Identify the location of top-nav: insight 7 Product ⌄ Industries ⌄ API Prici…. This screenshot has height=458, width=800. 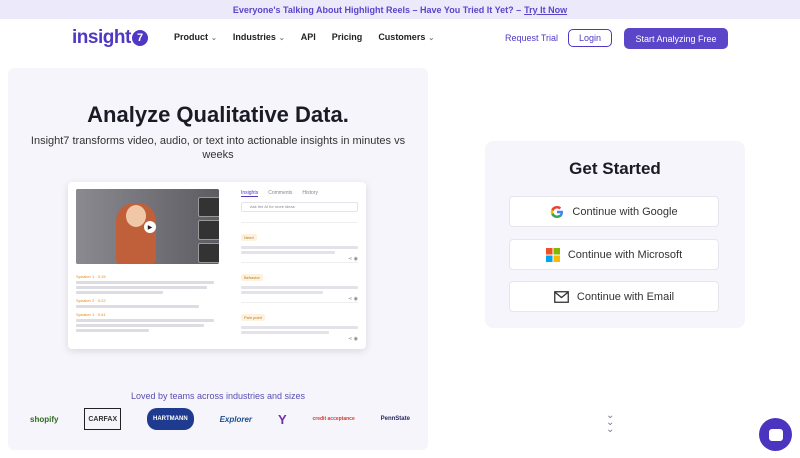
(400, 39).